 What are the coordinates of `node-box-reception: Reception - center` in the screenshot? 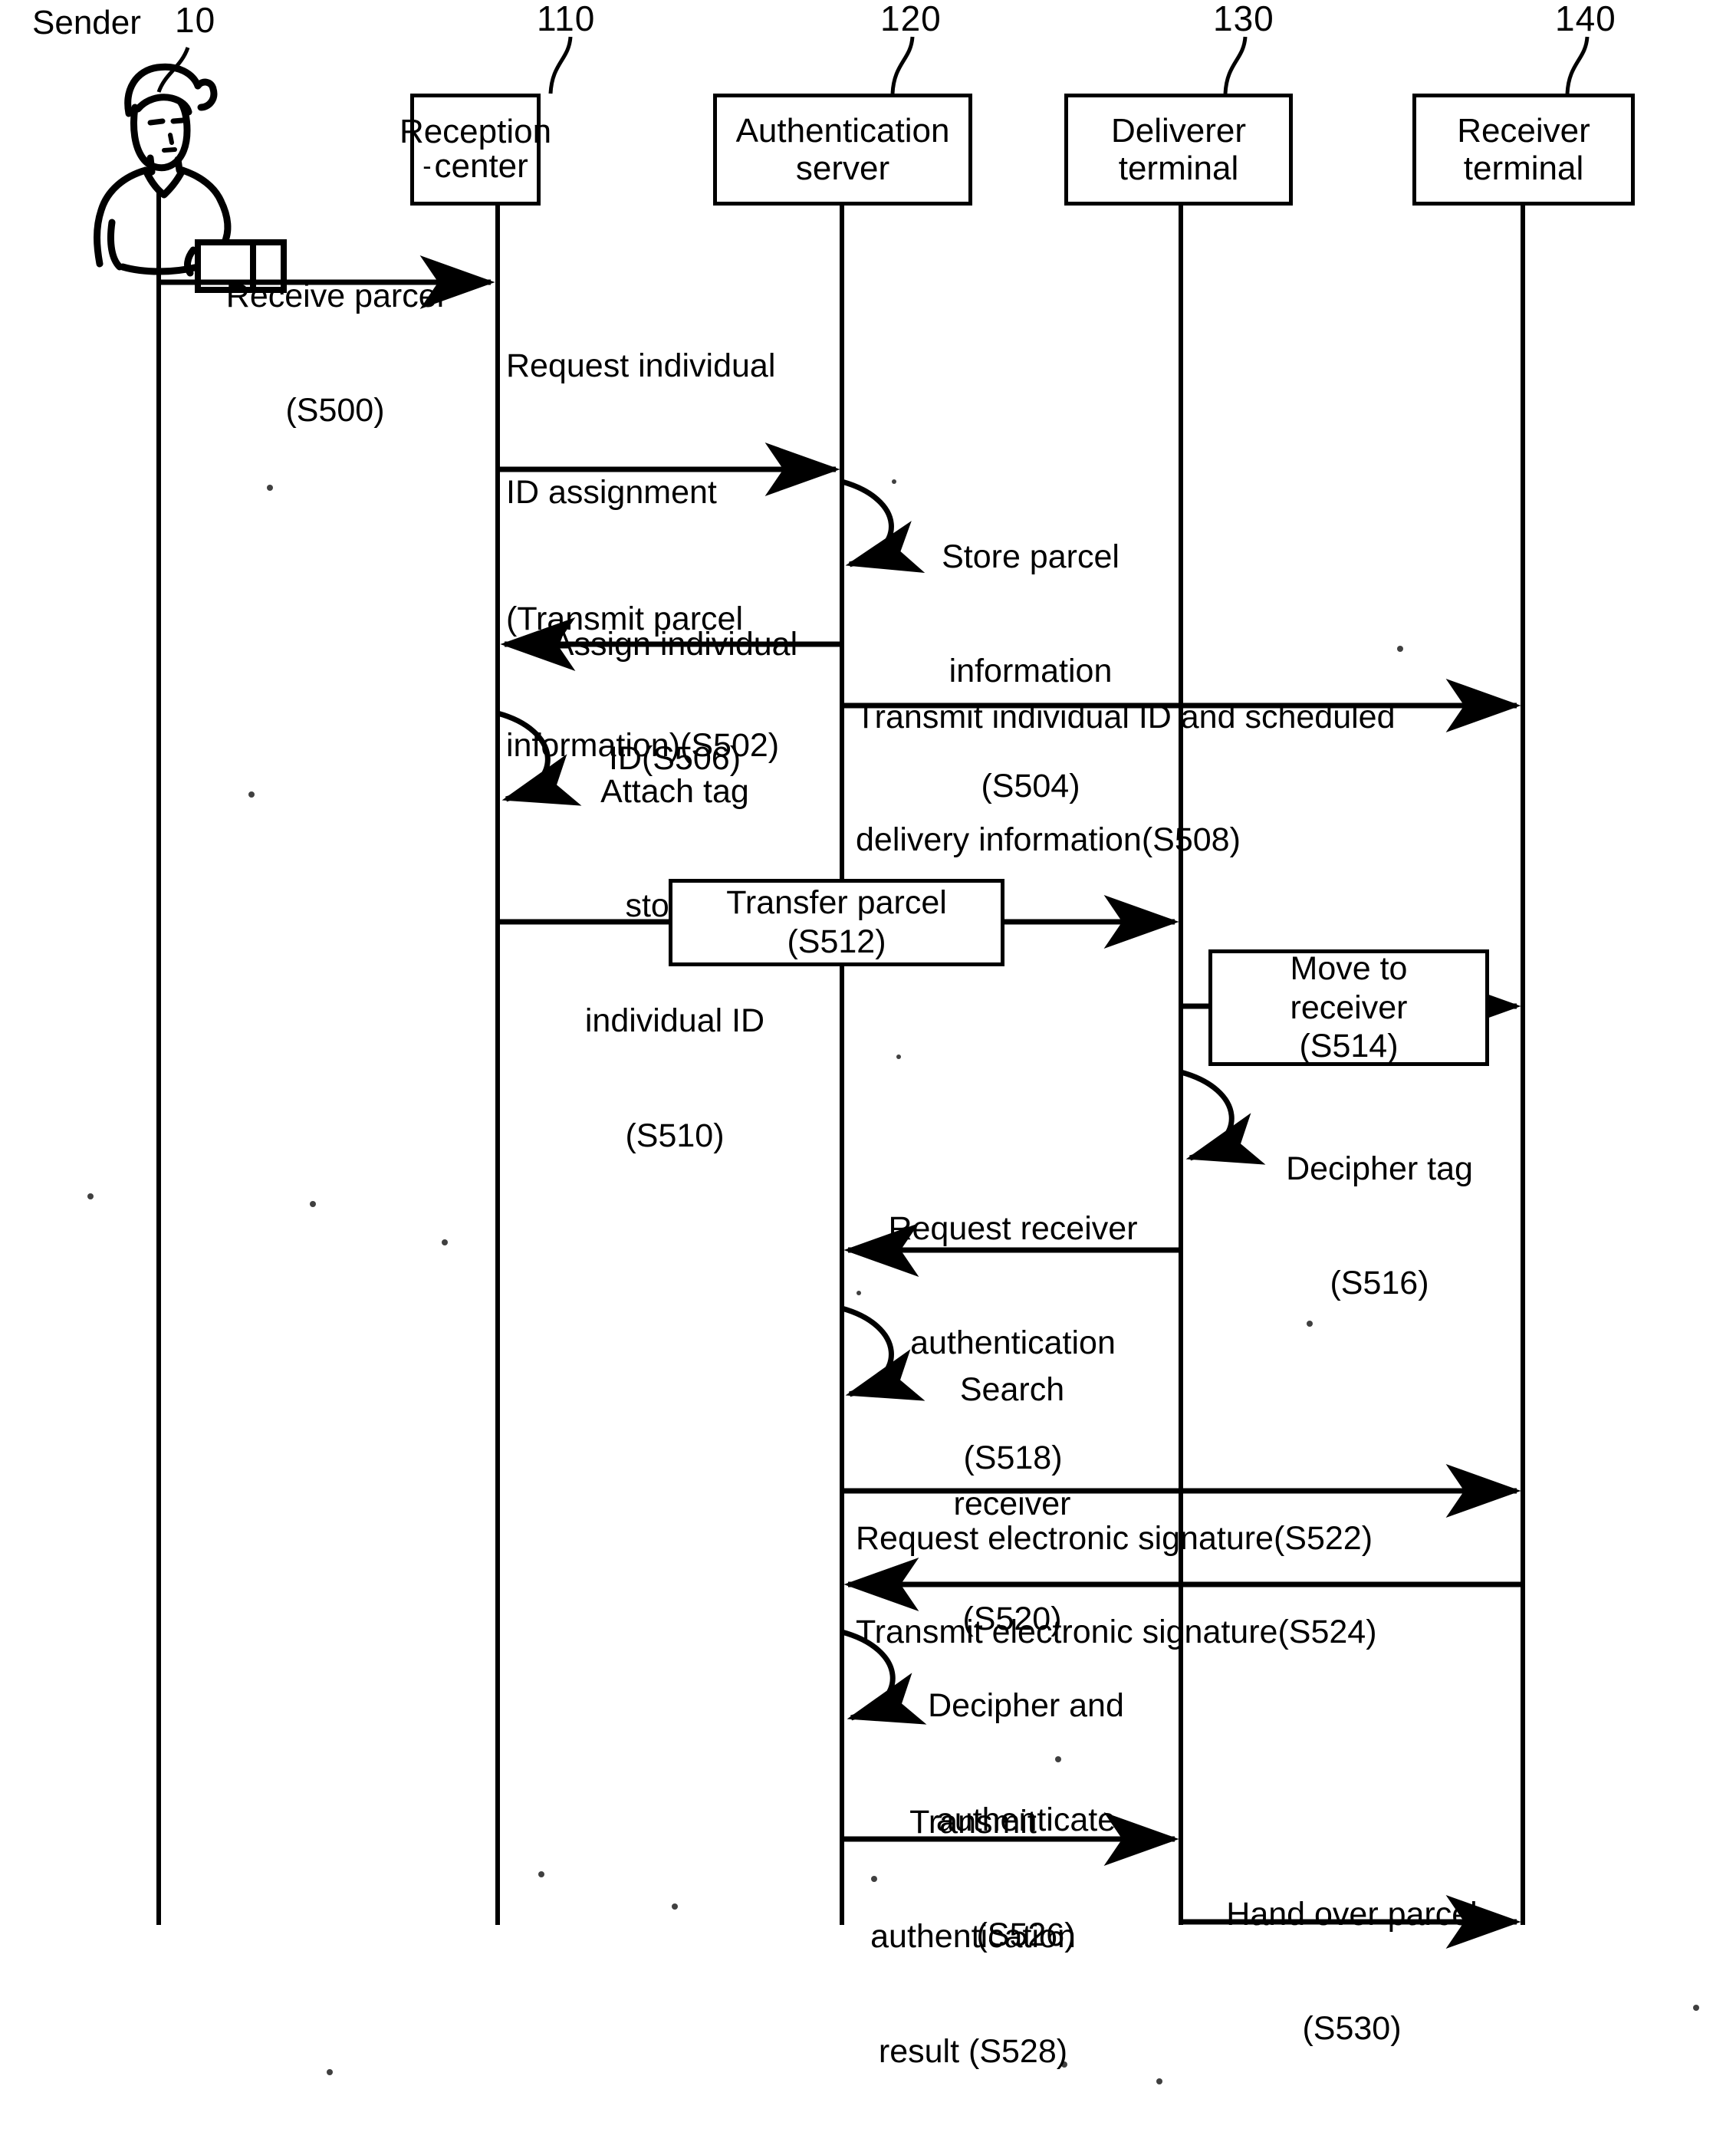 It's located at (475, 150).